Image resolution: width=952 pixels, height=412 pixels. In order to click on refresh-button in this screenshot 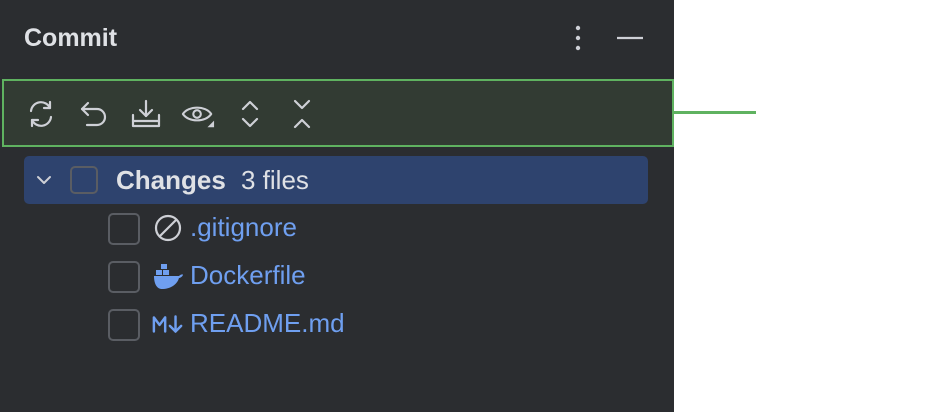, I will do `click(41, 114)`.